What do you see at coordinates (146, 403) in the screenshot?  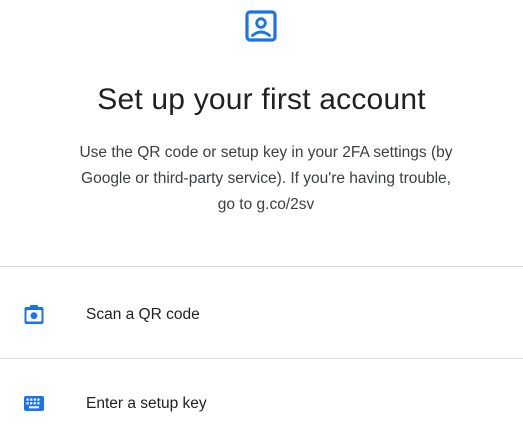 I see `enter-setup-key-label: Enter a setup key` at bounding box center [146, 403].